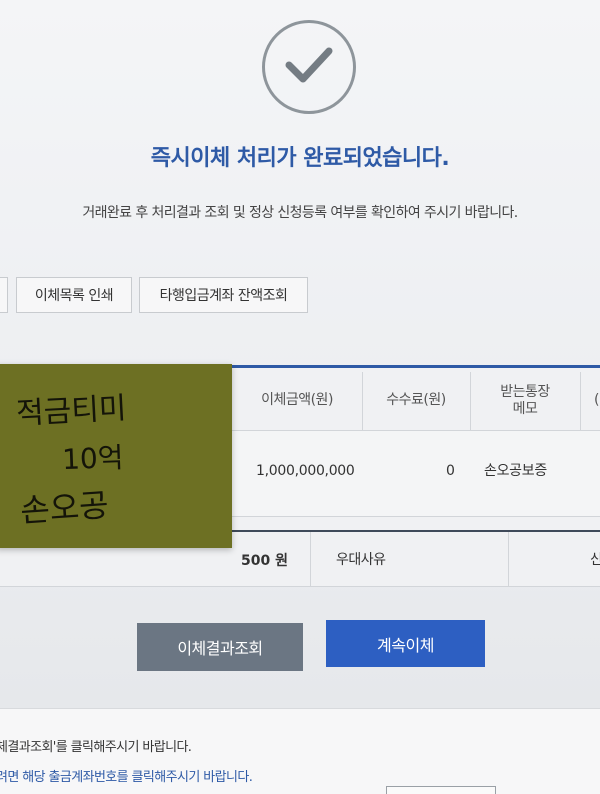  Describe the element at coordinates (450, 471) in the screenshot. I see `cell-fee: 0` at that location.